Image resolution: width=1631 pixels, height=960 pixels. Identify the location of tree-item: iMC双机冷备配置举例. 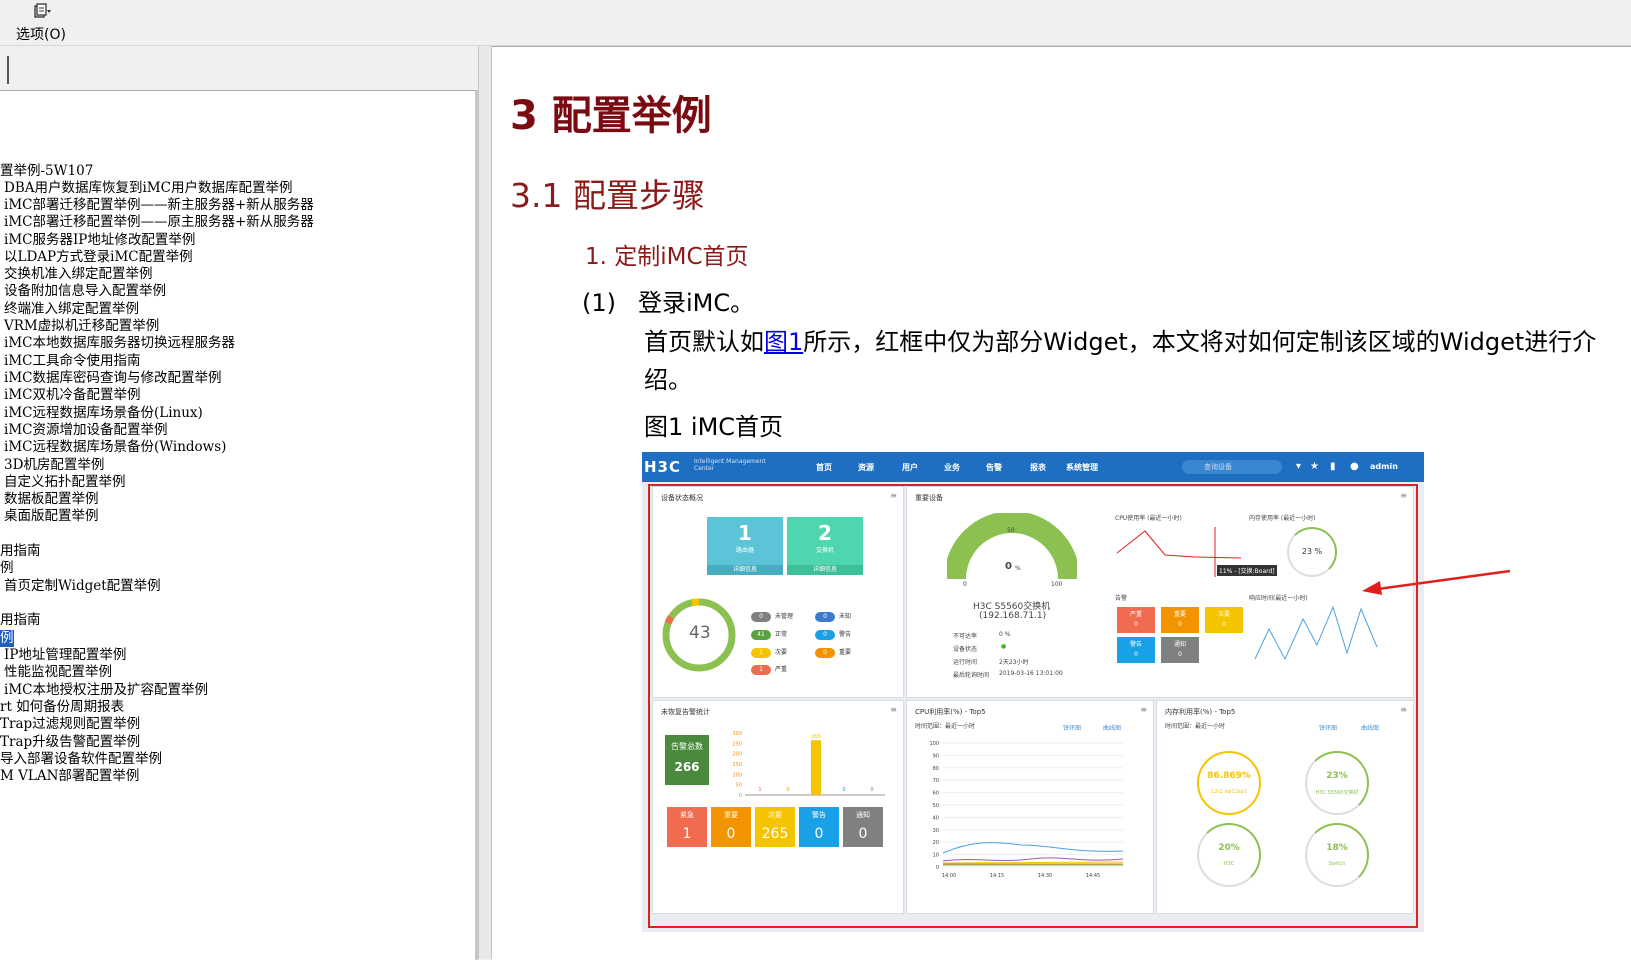
(72, 395).